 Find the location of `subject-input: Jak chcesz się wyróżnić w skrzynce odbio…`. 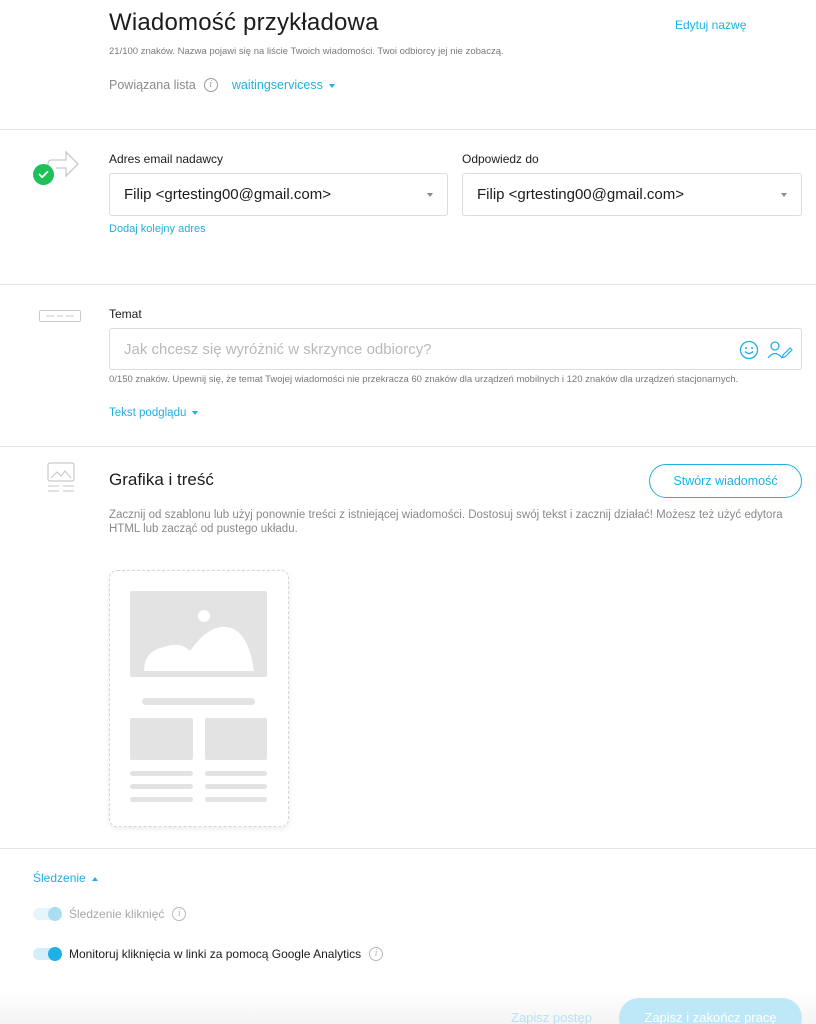

subject-input: Jak chcesz się wyróżnić w skrzynce odbio… is located at coordinates (455, 349).